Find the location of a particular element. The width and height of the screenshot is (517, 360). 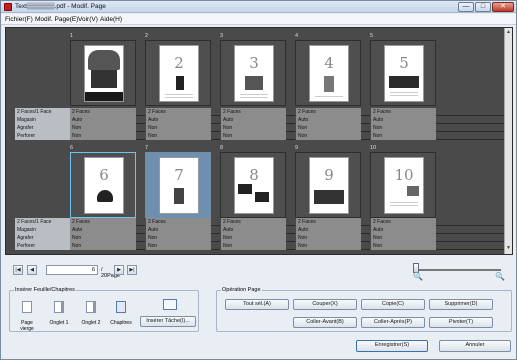

scroll-down-icon: ▼ is located at coordinates (508, 249).